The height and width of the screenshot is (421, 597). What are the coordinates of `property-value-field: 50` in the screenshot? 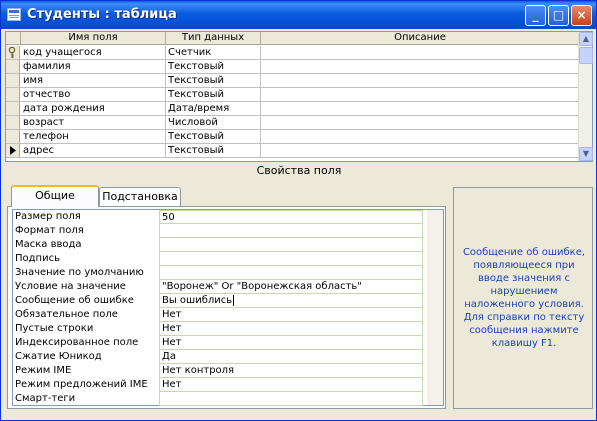 It's located at (291, 217).